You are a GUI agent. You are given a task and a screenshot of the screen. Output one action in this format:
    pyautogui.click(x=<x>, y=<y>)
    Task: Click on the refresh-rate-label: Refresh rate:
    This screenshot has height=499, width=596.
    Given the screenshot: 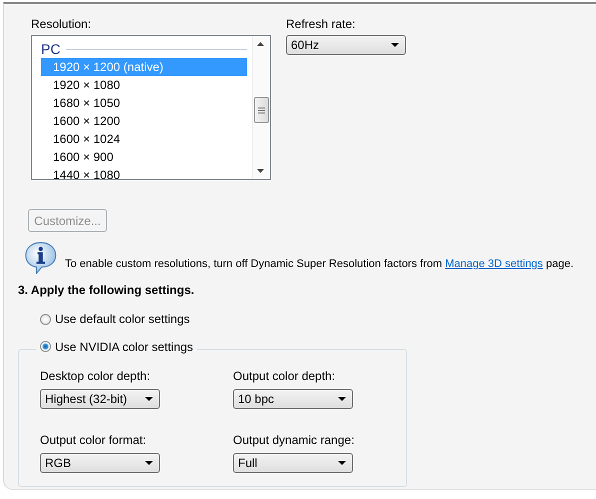 What is the action you would take?
    pyautogui.click(x=321, y=24)
    